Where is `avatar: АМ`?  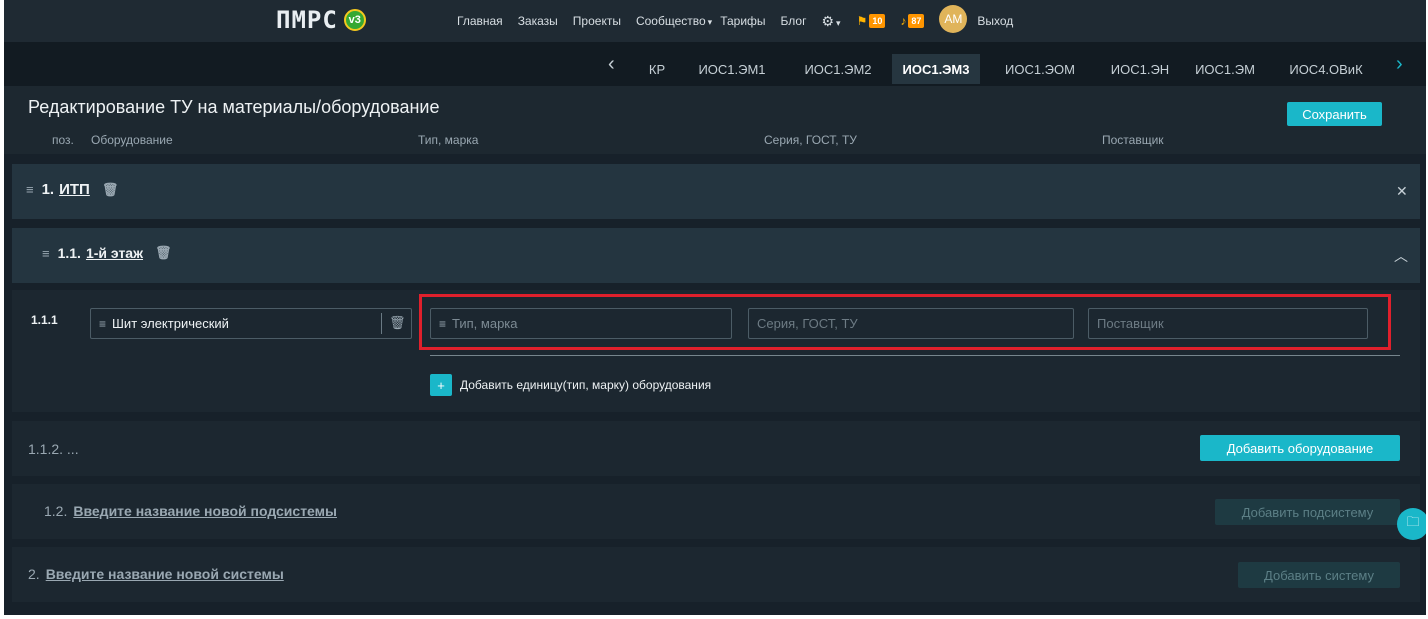
avatar: АМ is located at coordinates (953, 19).